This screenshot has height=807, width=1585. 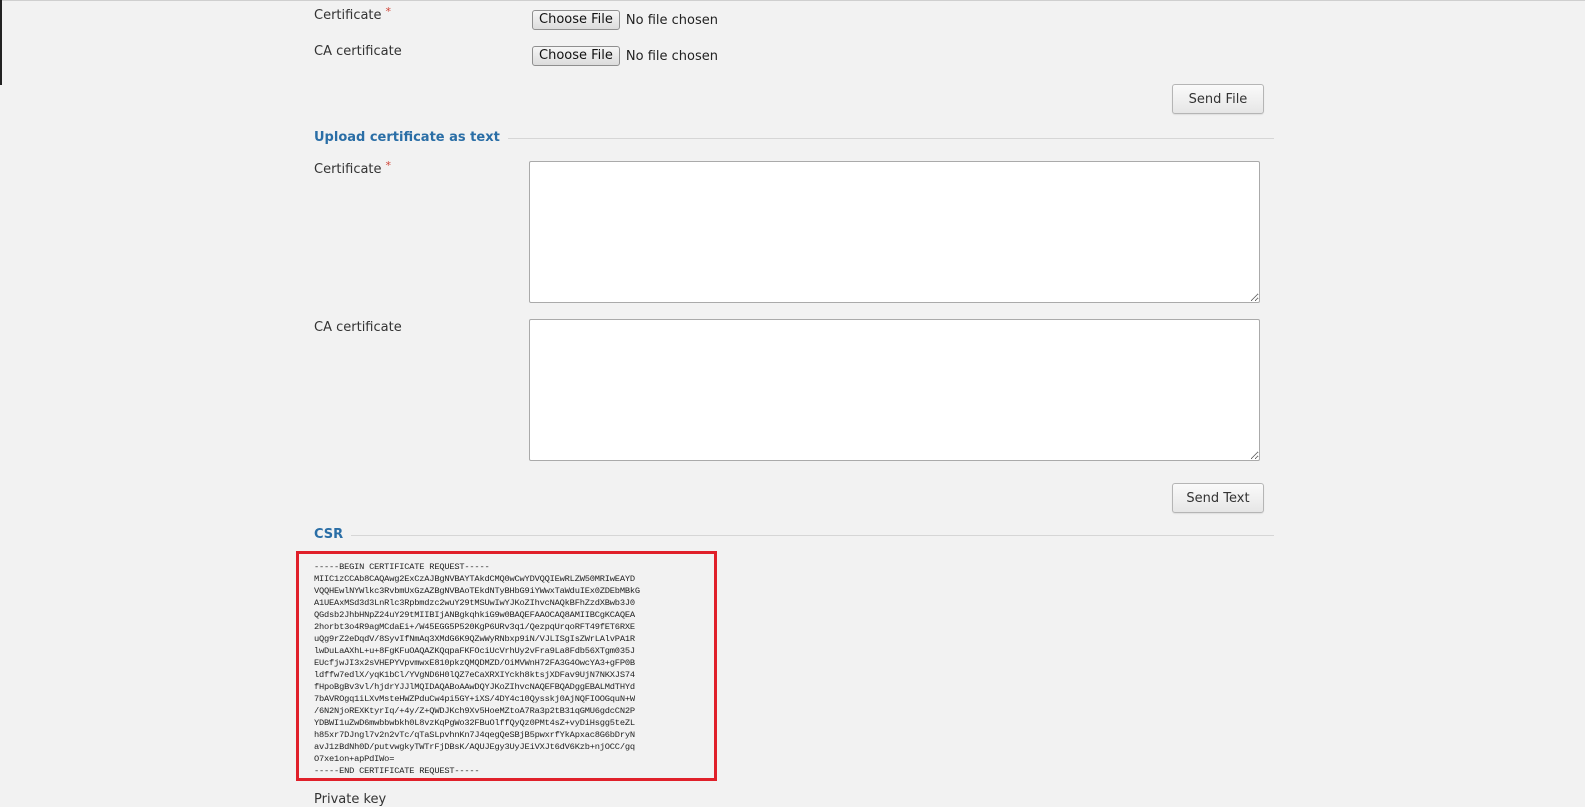 I want to click on send-text-button: Send Text, so click(x=1218, y=498).